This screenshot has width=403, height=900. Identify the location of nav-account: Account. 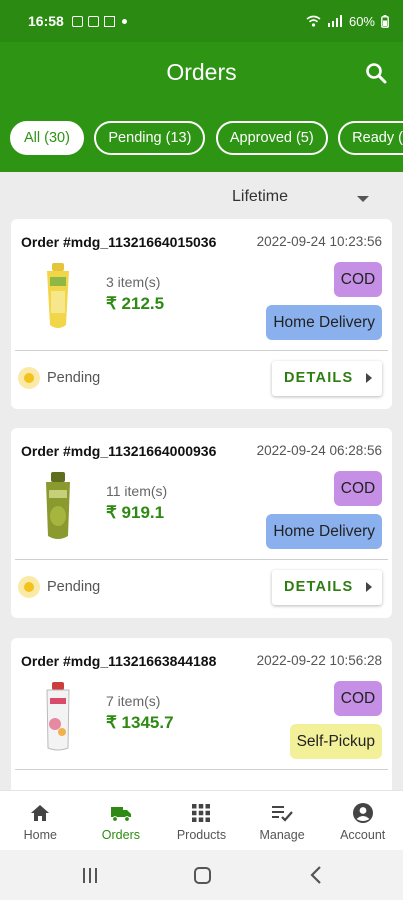
(362, 820).